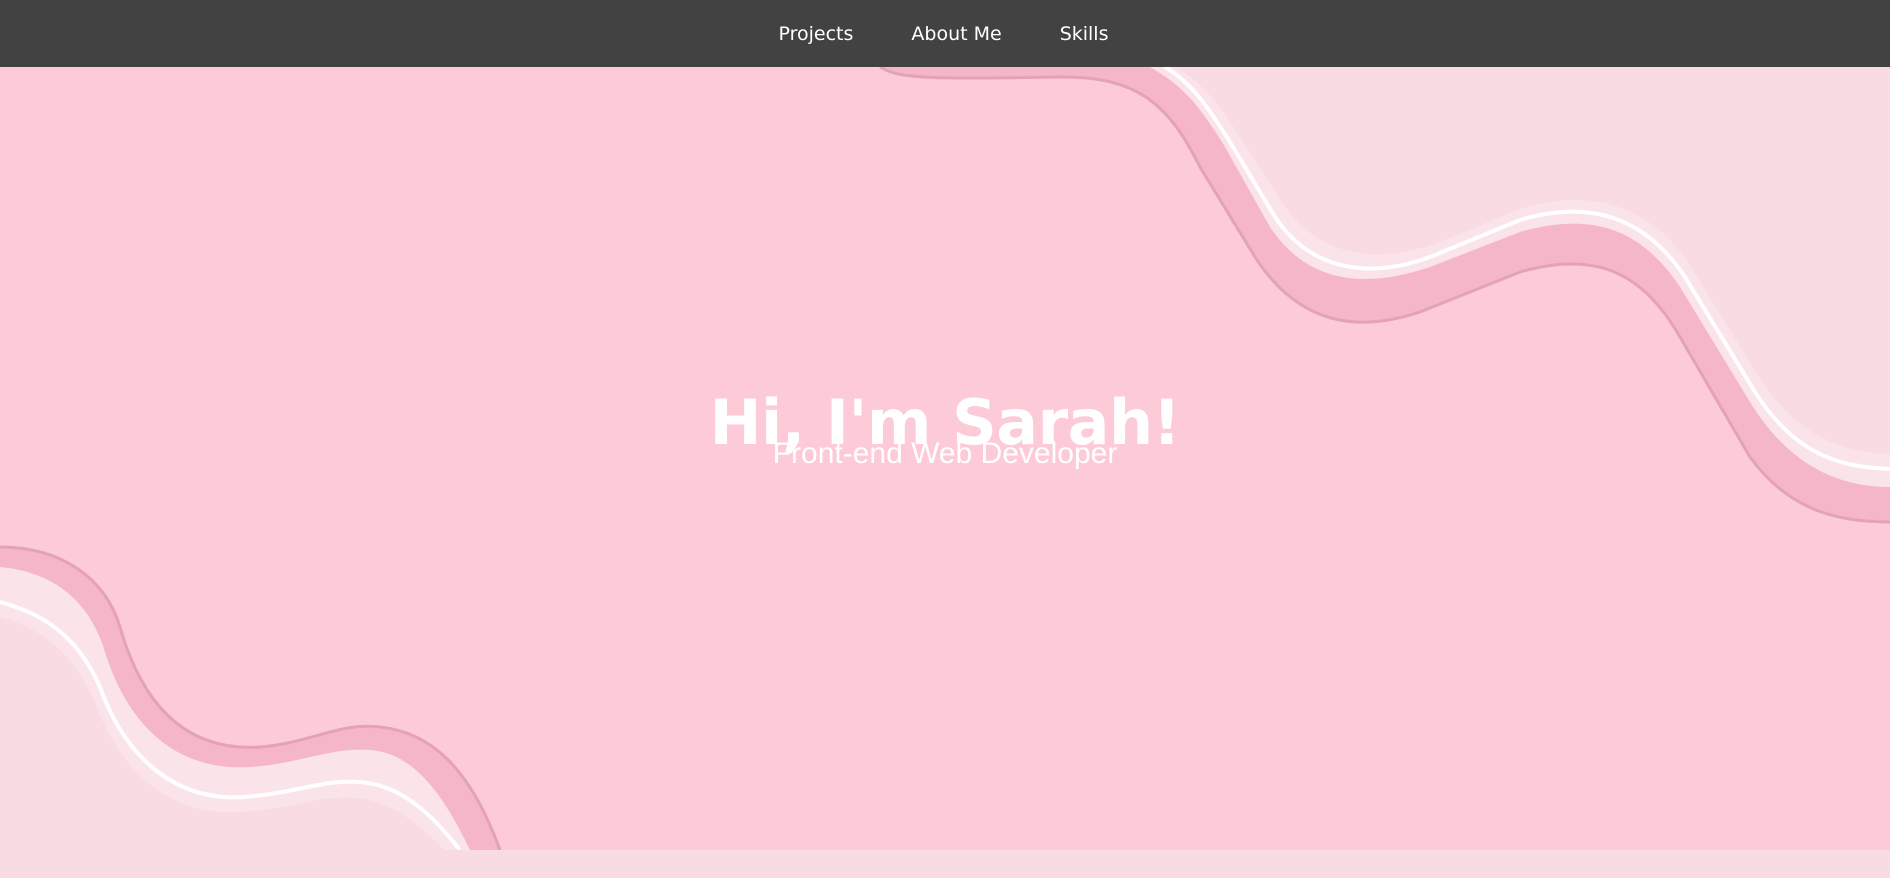  Describe the element at coordinates (956, 34) in the screenshot. I see `nav-link-about-me: About Me` at that location.